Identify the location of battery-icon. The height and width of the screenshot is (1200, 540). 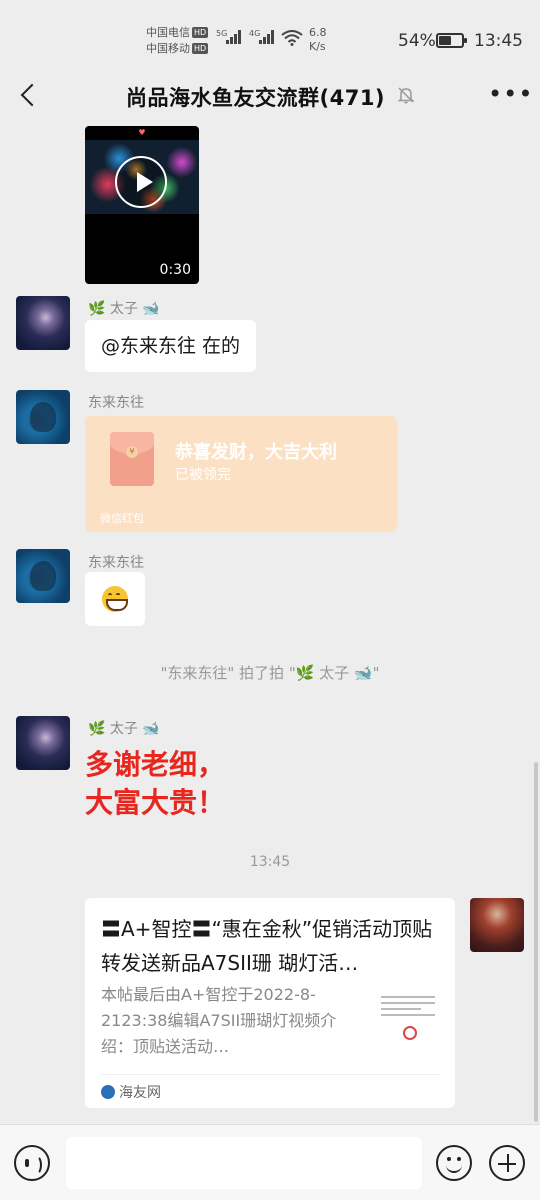
(451, 40).